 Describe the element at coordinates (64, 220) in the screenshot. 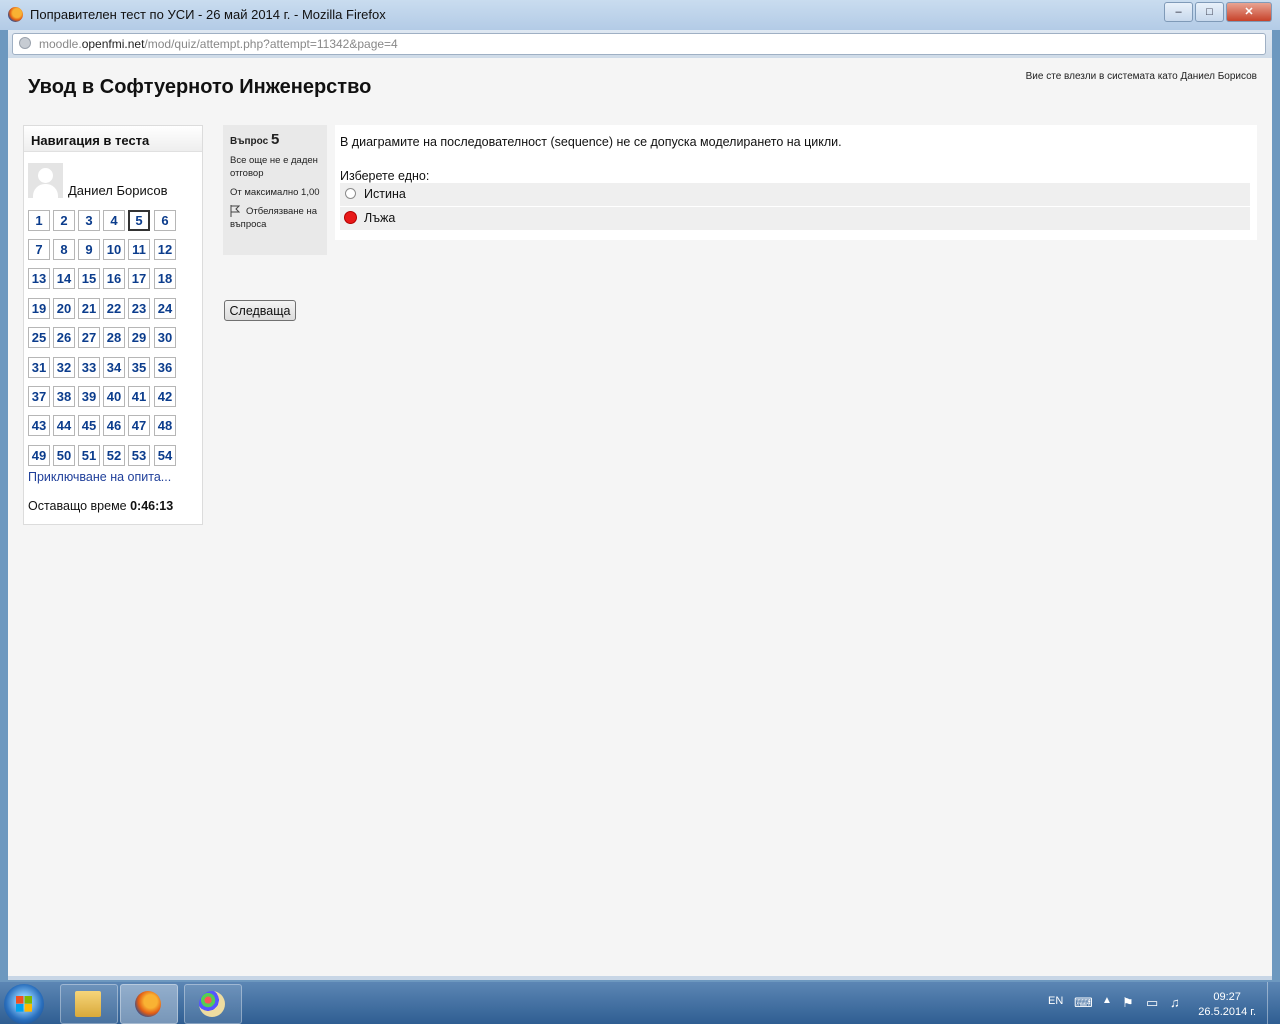

I see `question-nav-button: 2` at that location.